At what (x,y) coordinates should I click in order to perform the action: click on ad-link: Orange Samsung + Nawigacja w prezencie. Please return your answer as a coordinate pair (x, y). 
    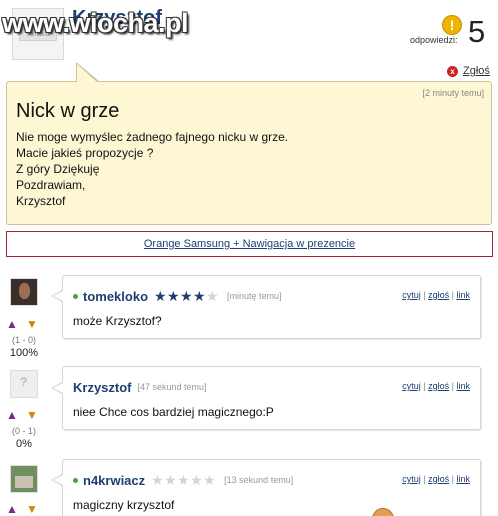
    Looking at the image, I should click on (249, 244).